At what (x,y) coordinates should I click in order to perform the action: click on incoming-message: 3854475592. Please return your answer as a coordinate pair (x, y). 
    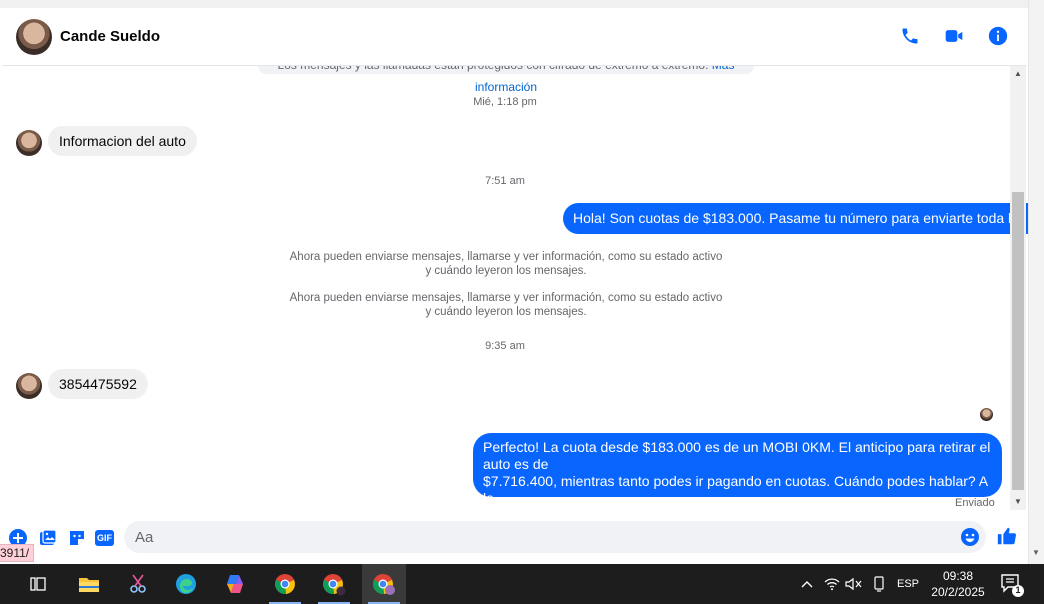
    Looking at the image, I should click on (98, 384).